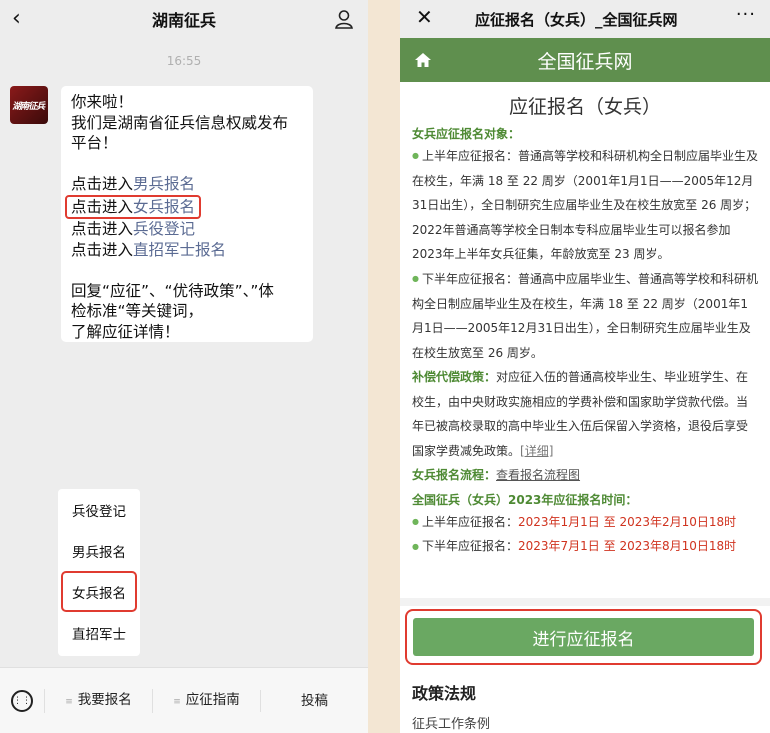  Describe the element at coordinates (574, 521) in the screenshot. I see `signup-time-first: ● 上半年应征报名：2023年1月1日 至 2023年2月10日18时` at that location.